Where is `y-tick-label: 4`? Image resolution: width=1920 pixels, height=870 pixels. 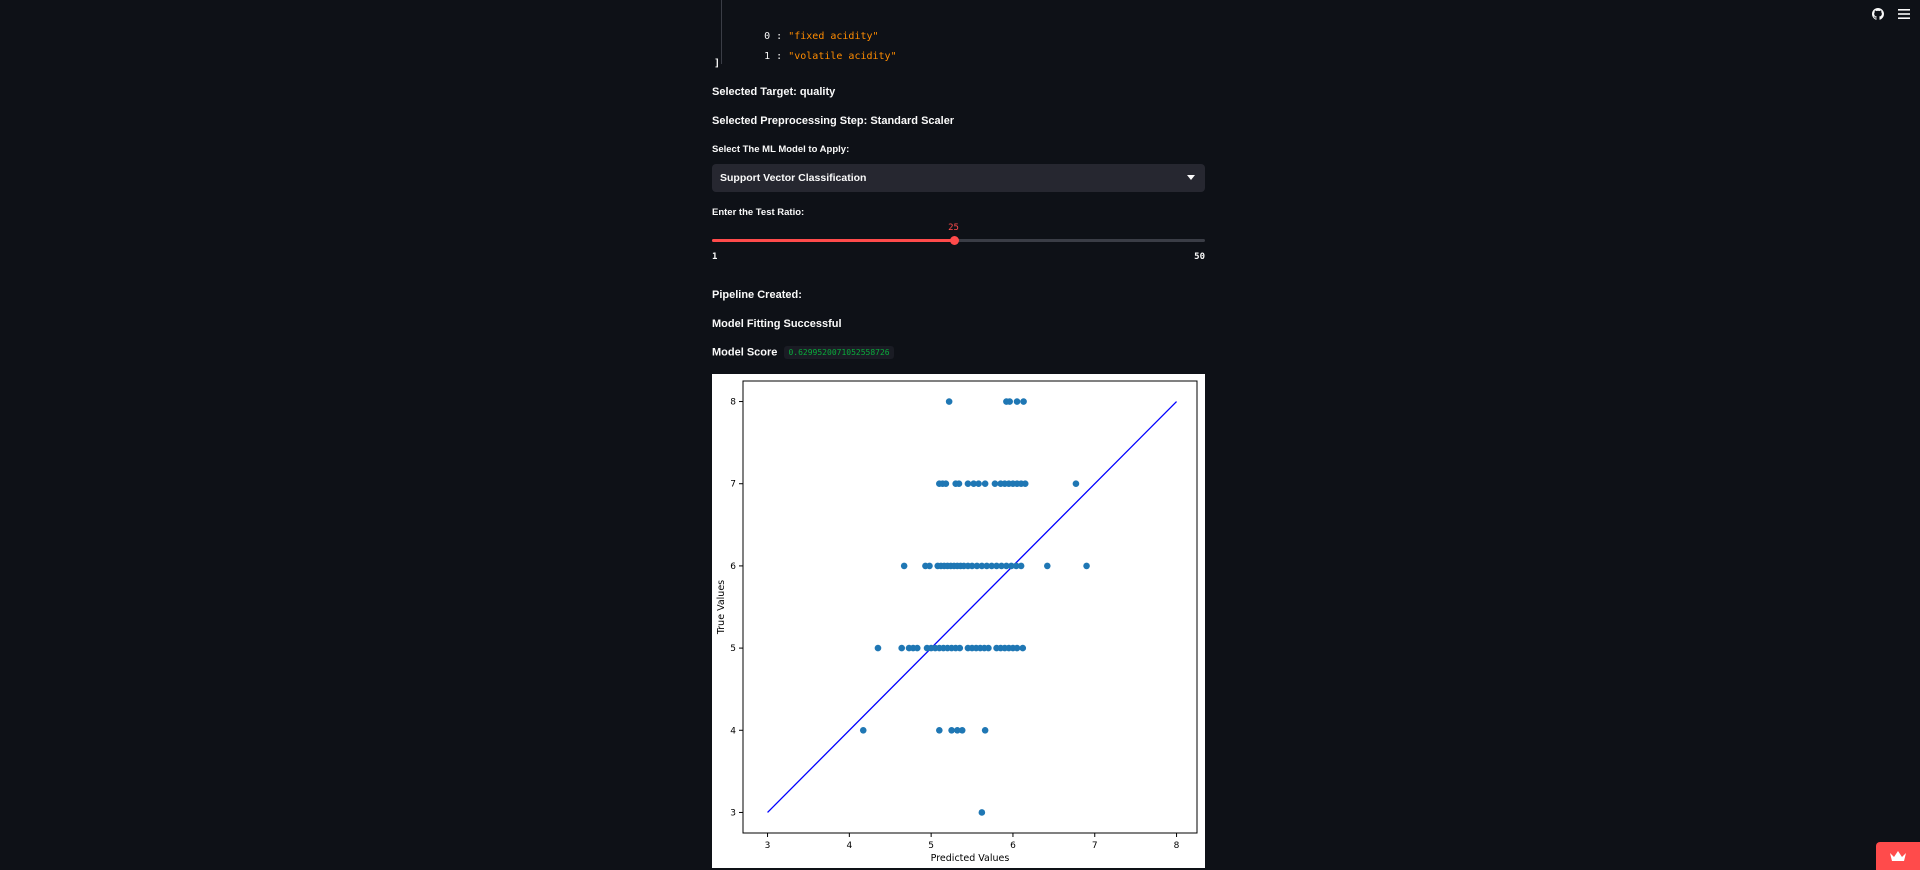
y-tick-label: 4 is located at coordinates (733, 731).